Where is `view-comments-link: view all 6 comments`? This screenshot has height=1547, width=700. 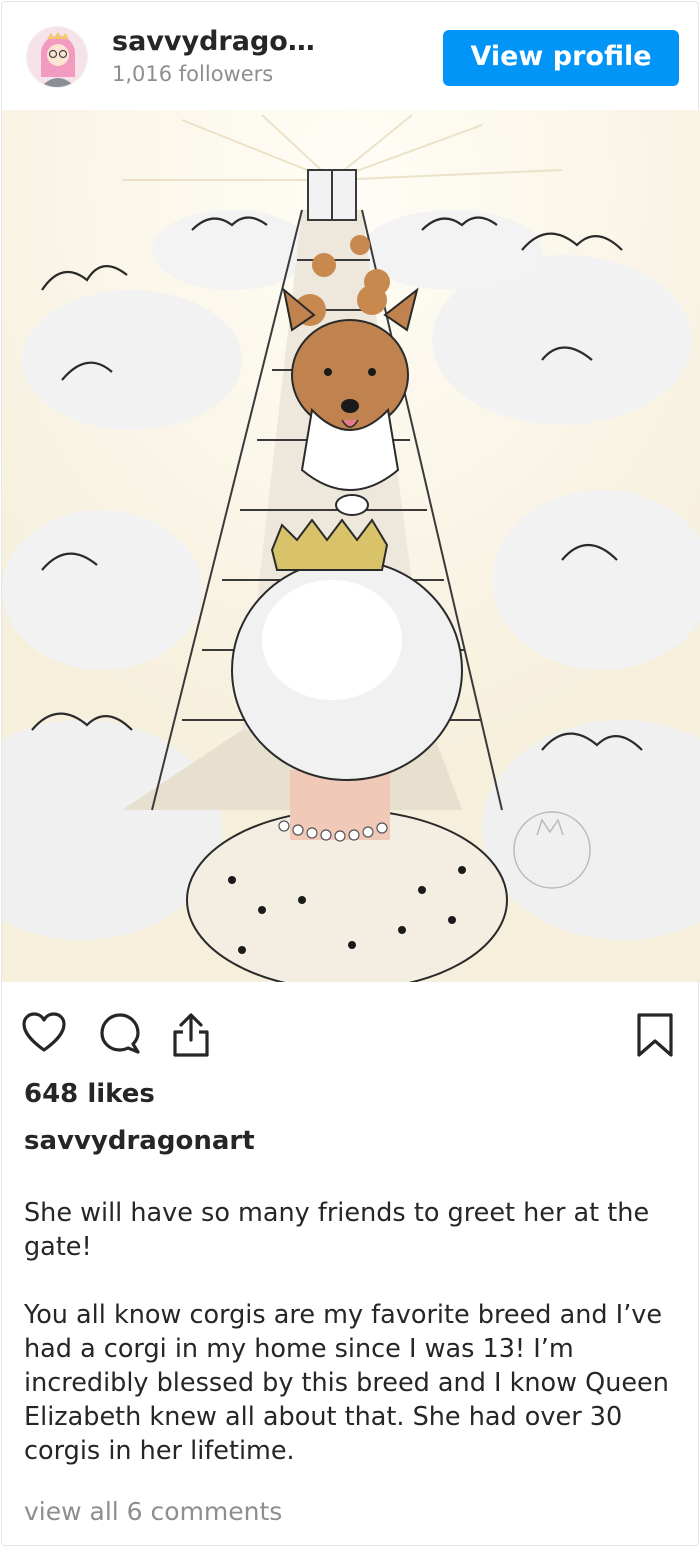
view-comments-link: view all 6 comments is located at coordinates (153, 1511).